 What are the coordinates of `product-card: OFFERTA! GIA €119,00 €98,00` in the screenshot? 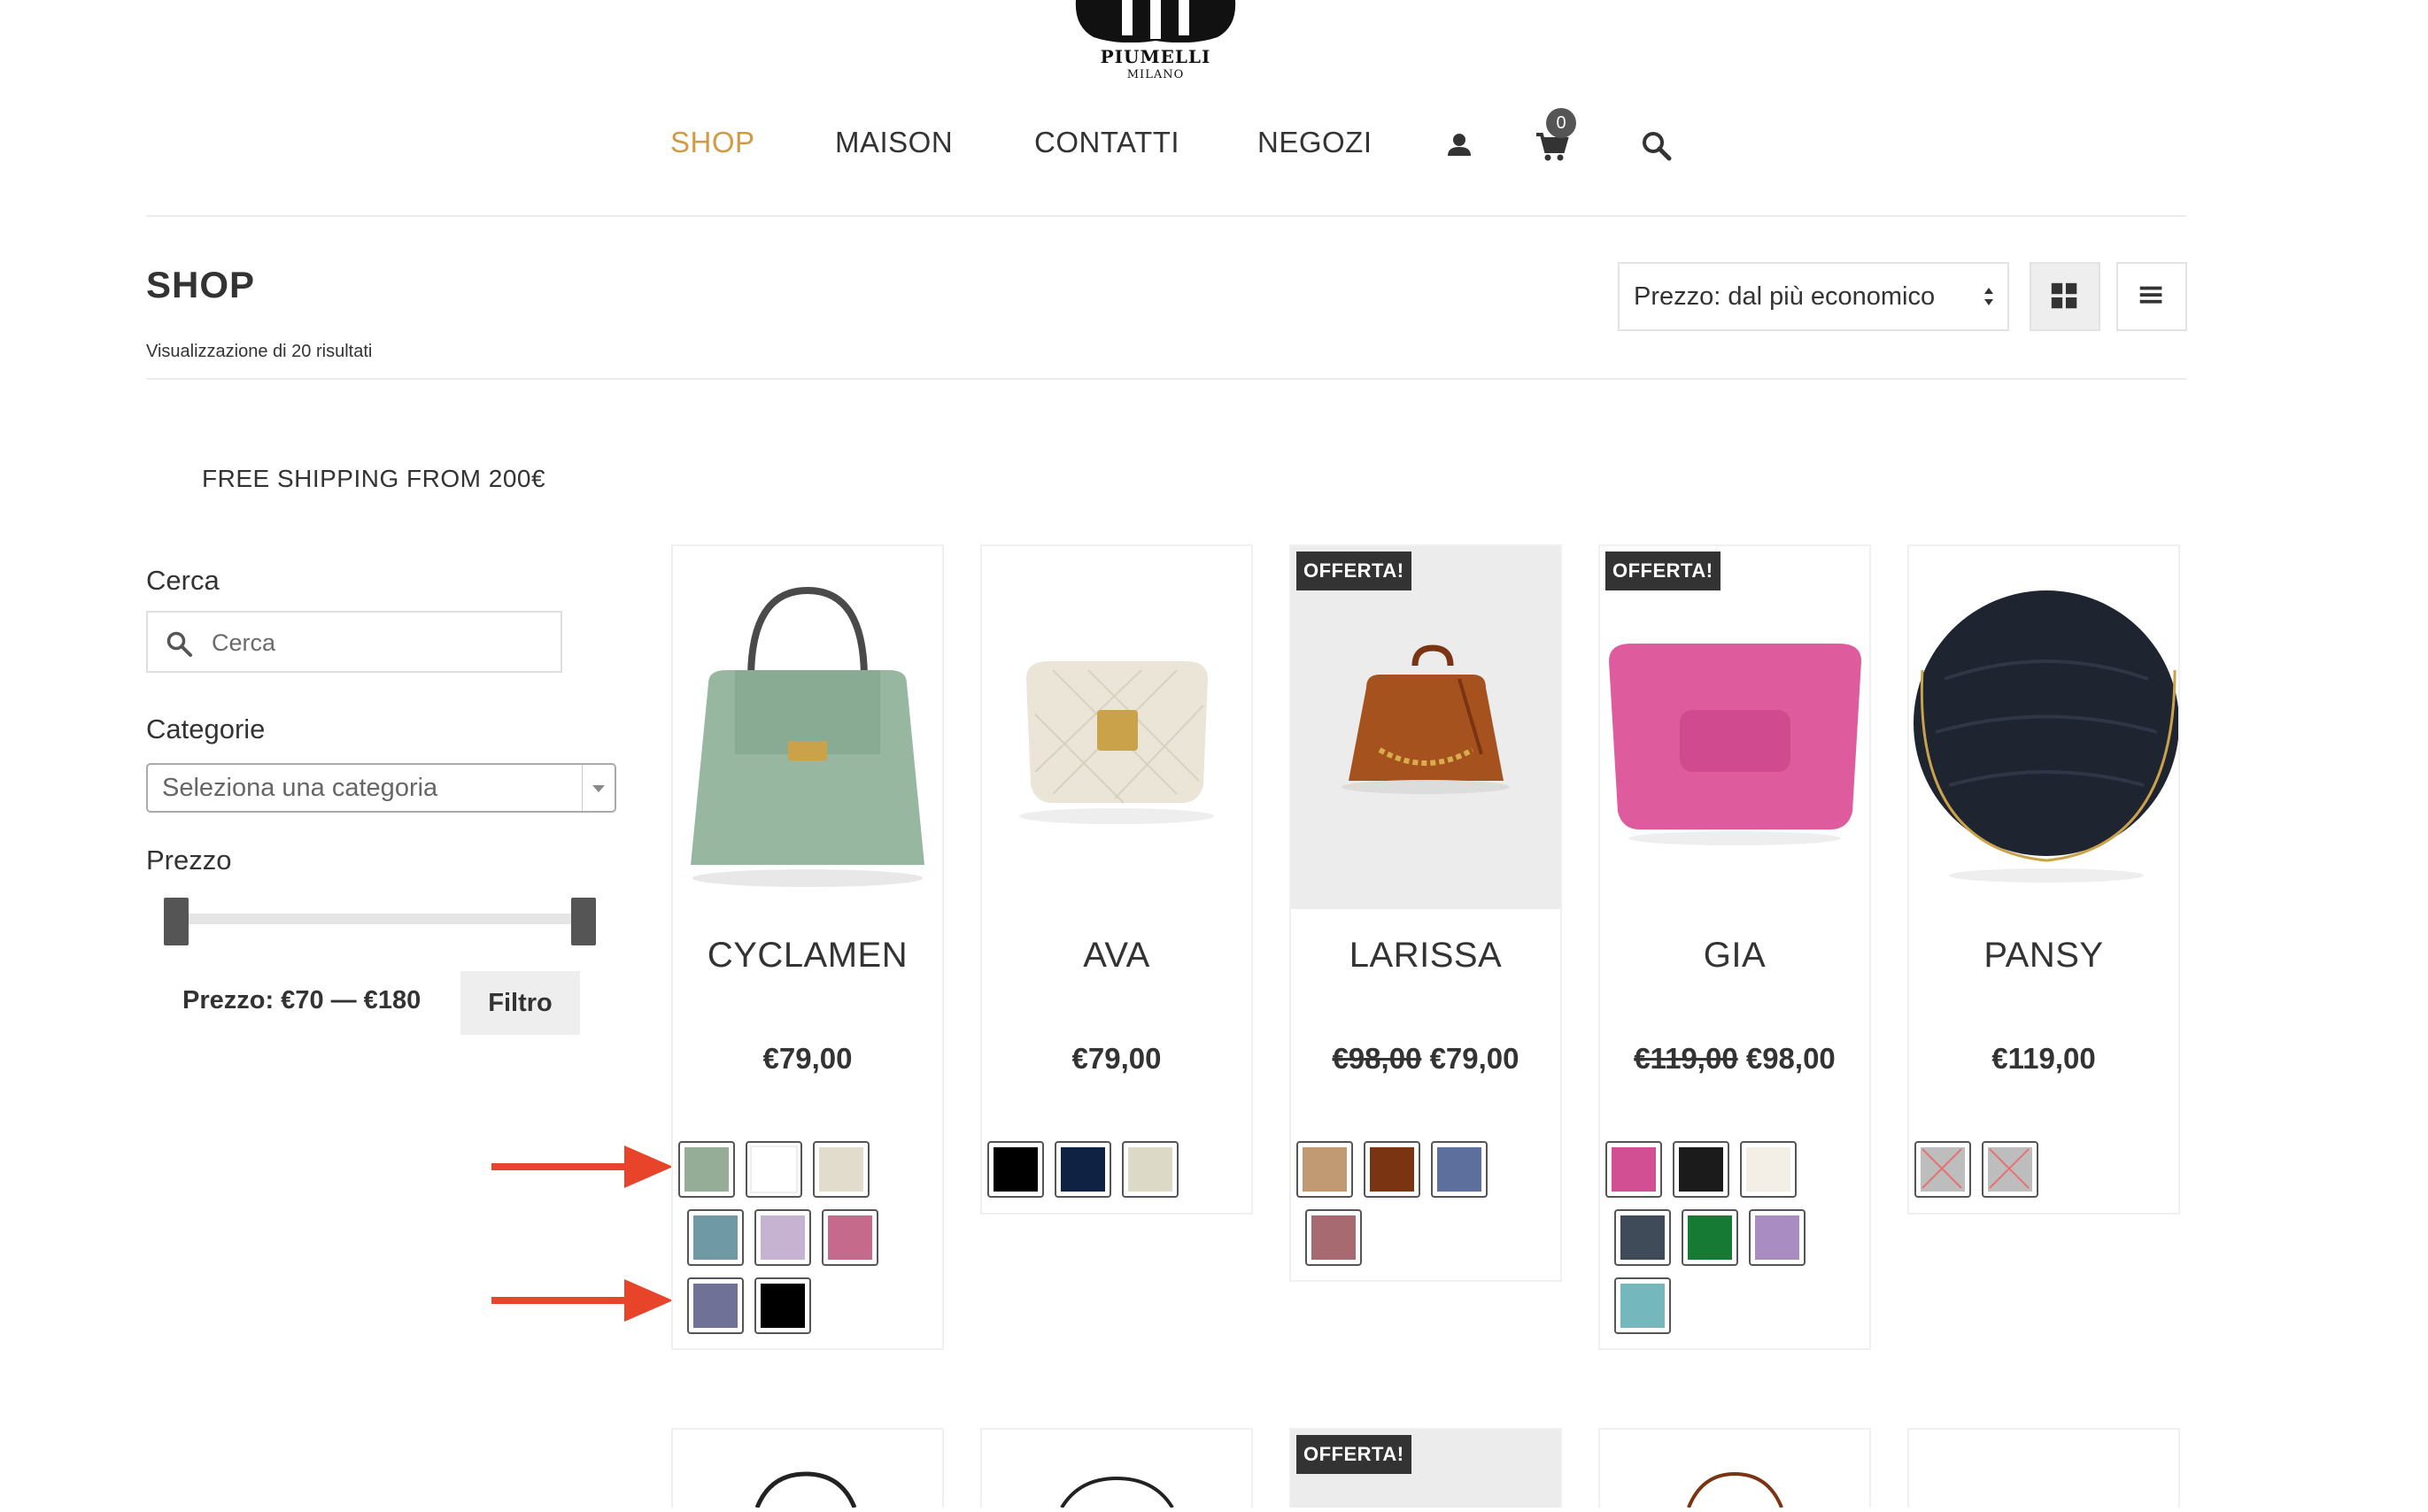 It's located at (1734, 947).